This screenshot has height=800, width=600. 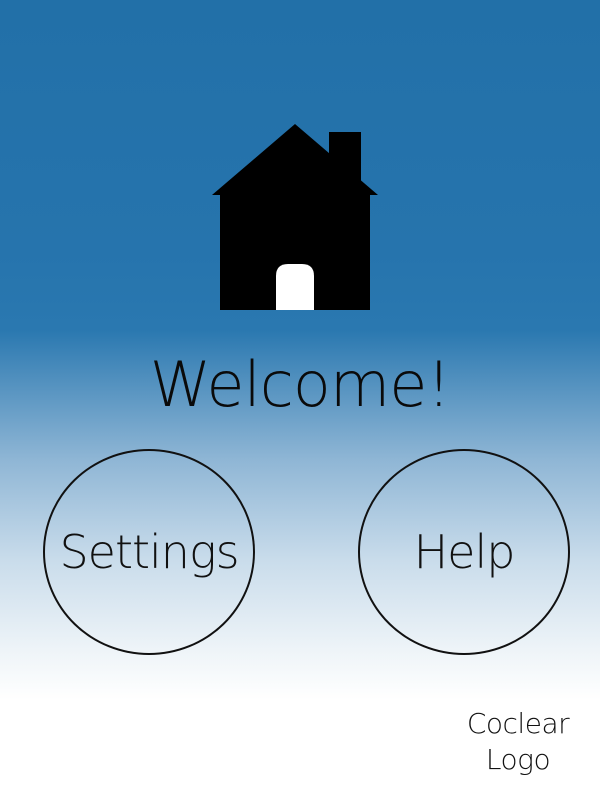 What do you see at coordinates (300, 384) in the screenshot?
I see `welcome-title: Welcome!` at bounding box center [300, 384].